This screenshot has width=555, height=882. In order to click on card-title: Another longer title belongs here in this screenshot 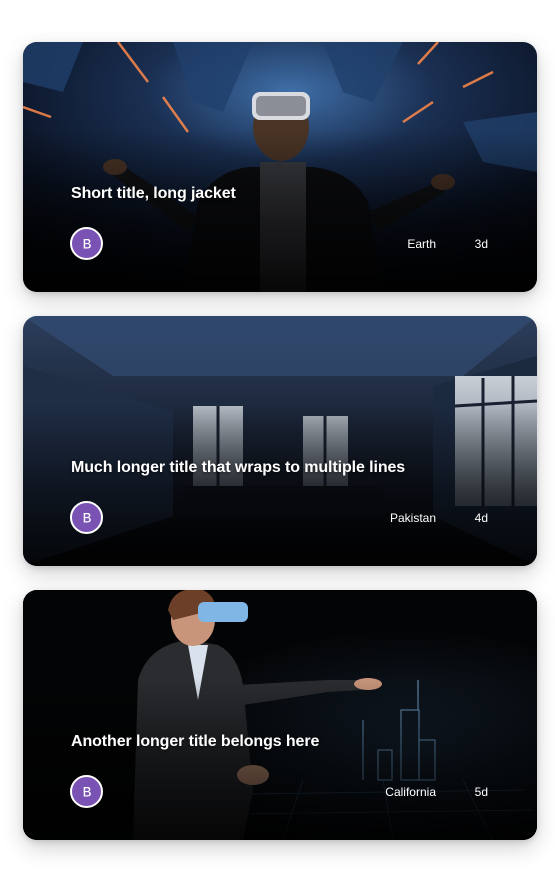, I will do `click(195, 742)`.